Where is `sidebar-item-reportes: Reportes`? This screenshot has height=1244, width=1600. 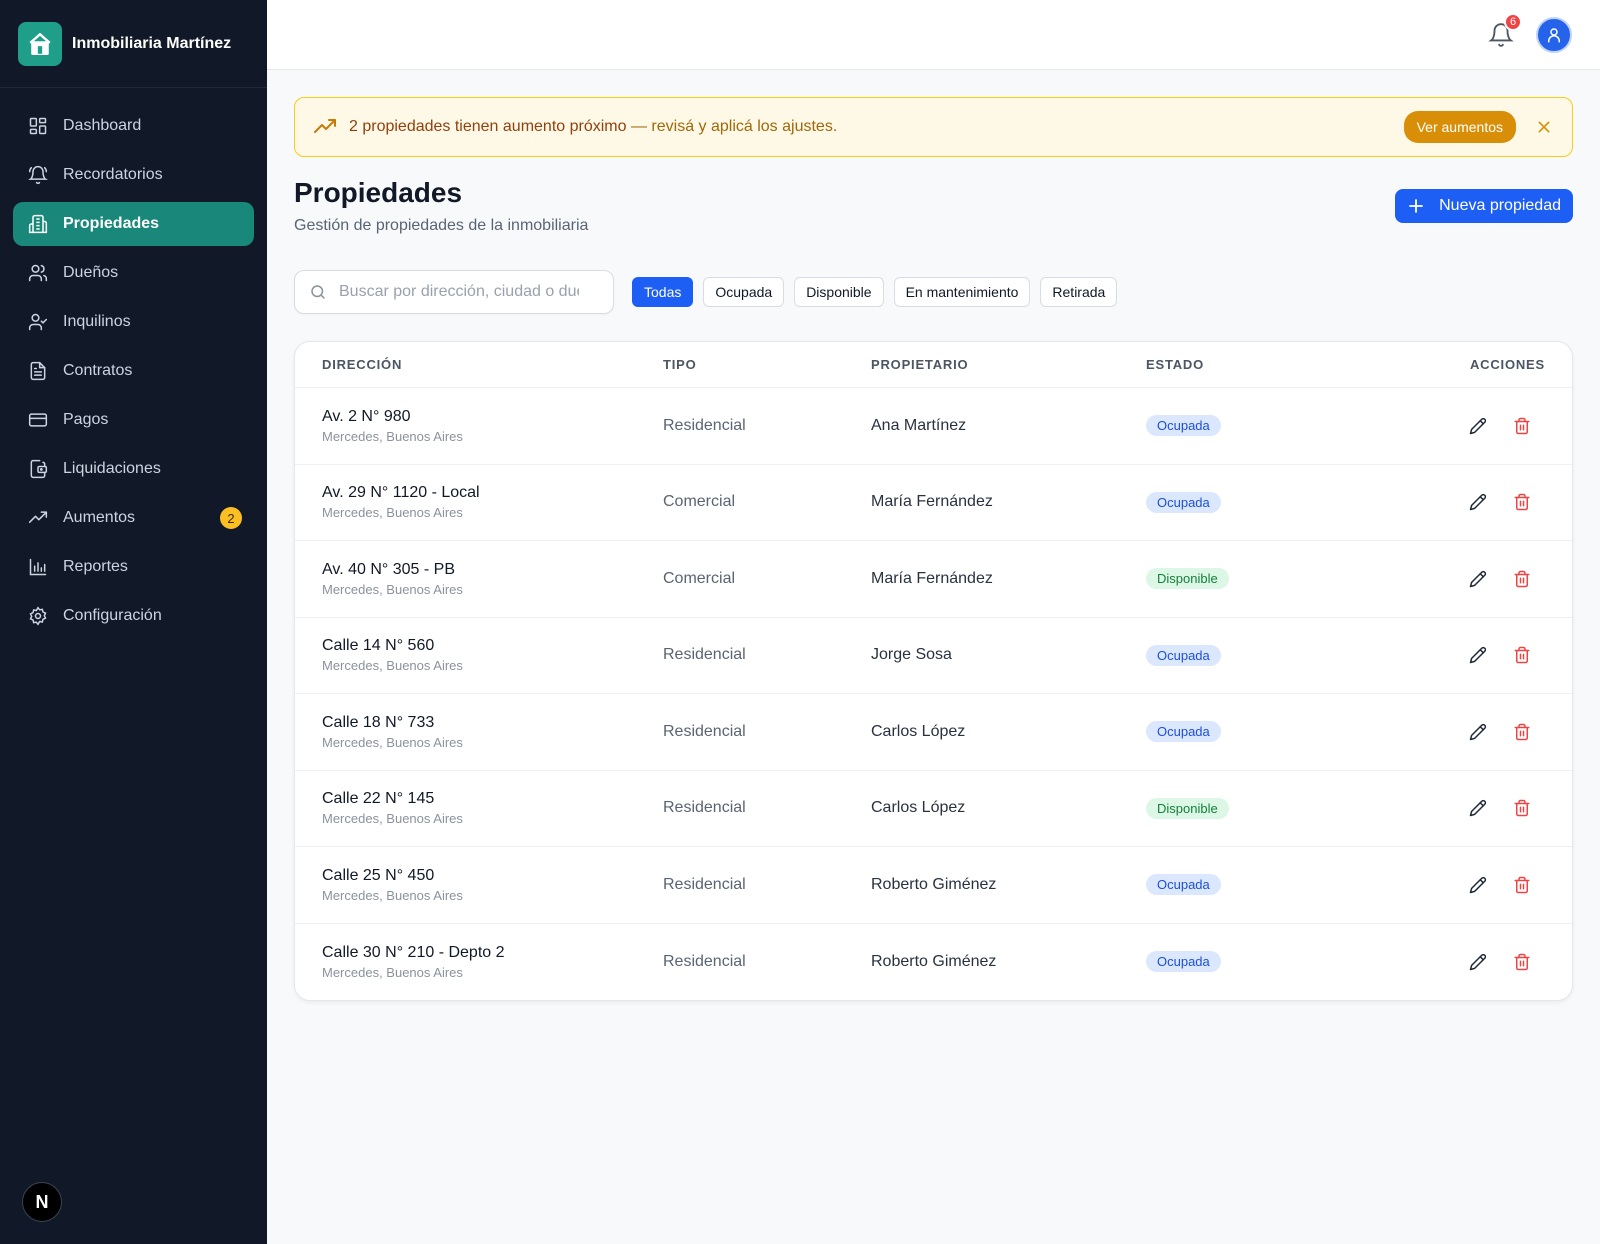
sidebar-item-reportes: Reportes is located at coordinates (133, 567).